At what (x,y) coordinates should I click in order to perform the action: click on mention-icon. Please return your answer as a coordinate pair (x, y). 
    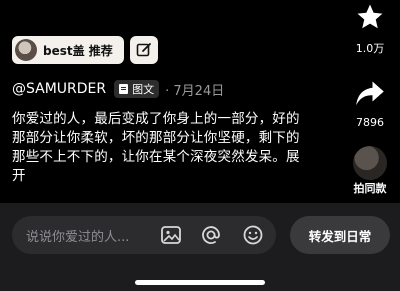
    Looking at the image, I should click on (211, 235).